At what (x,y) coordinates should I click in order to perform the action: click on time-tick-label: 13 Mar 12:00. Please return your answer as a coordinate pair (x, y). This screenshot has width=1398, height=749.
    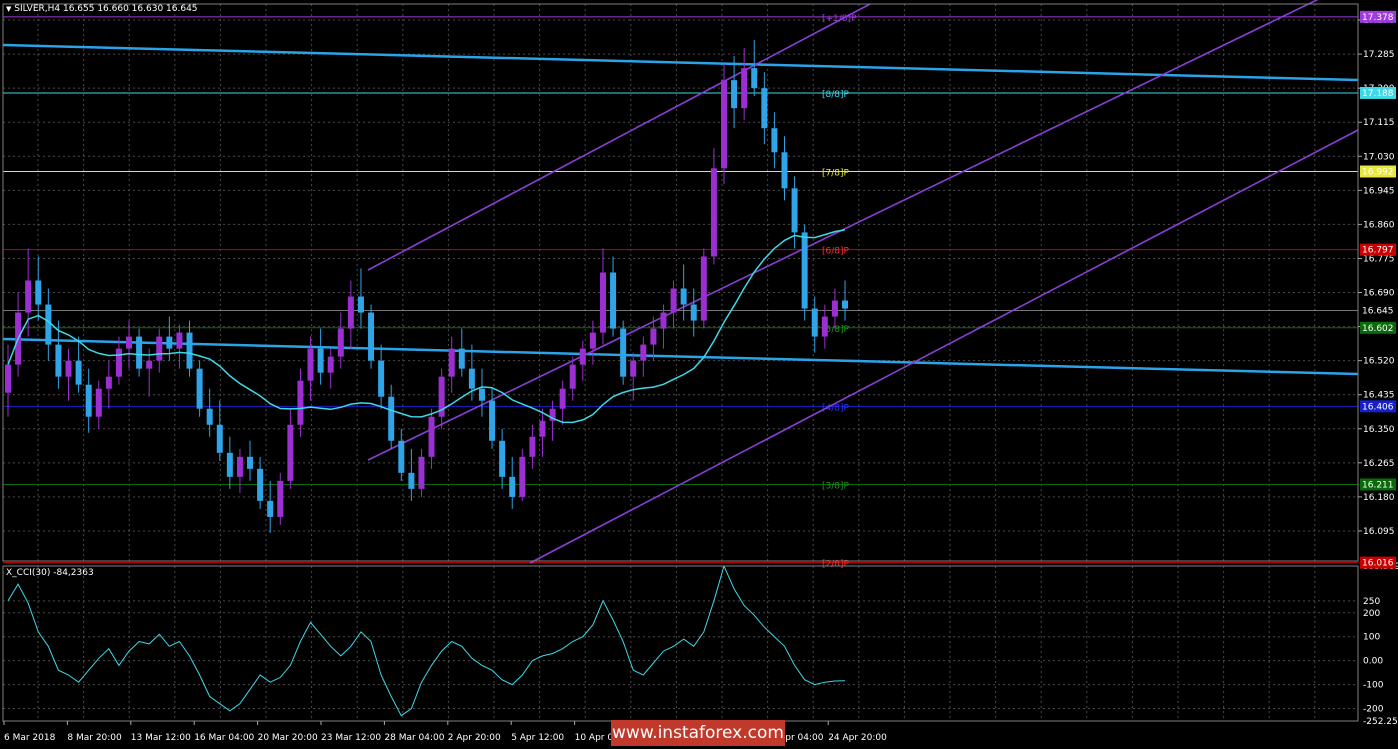
    Looking at the image, I should click on (161, 738).